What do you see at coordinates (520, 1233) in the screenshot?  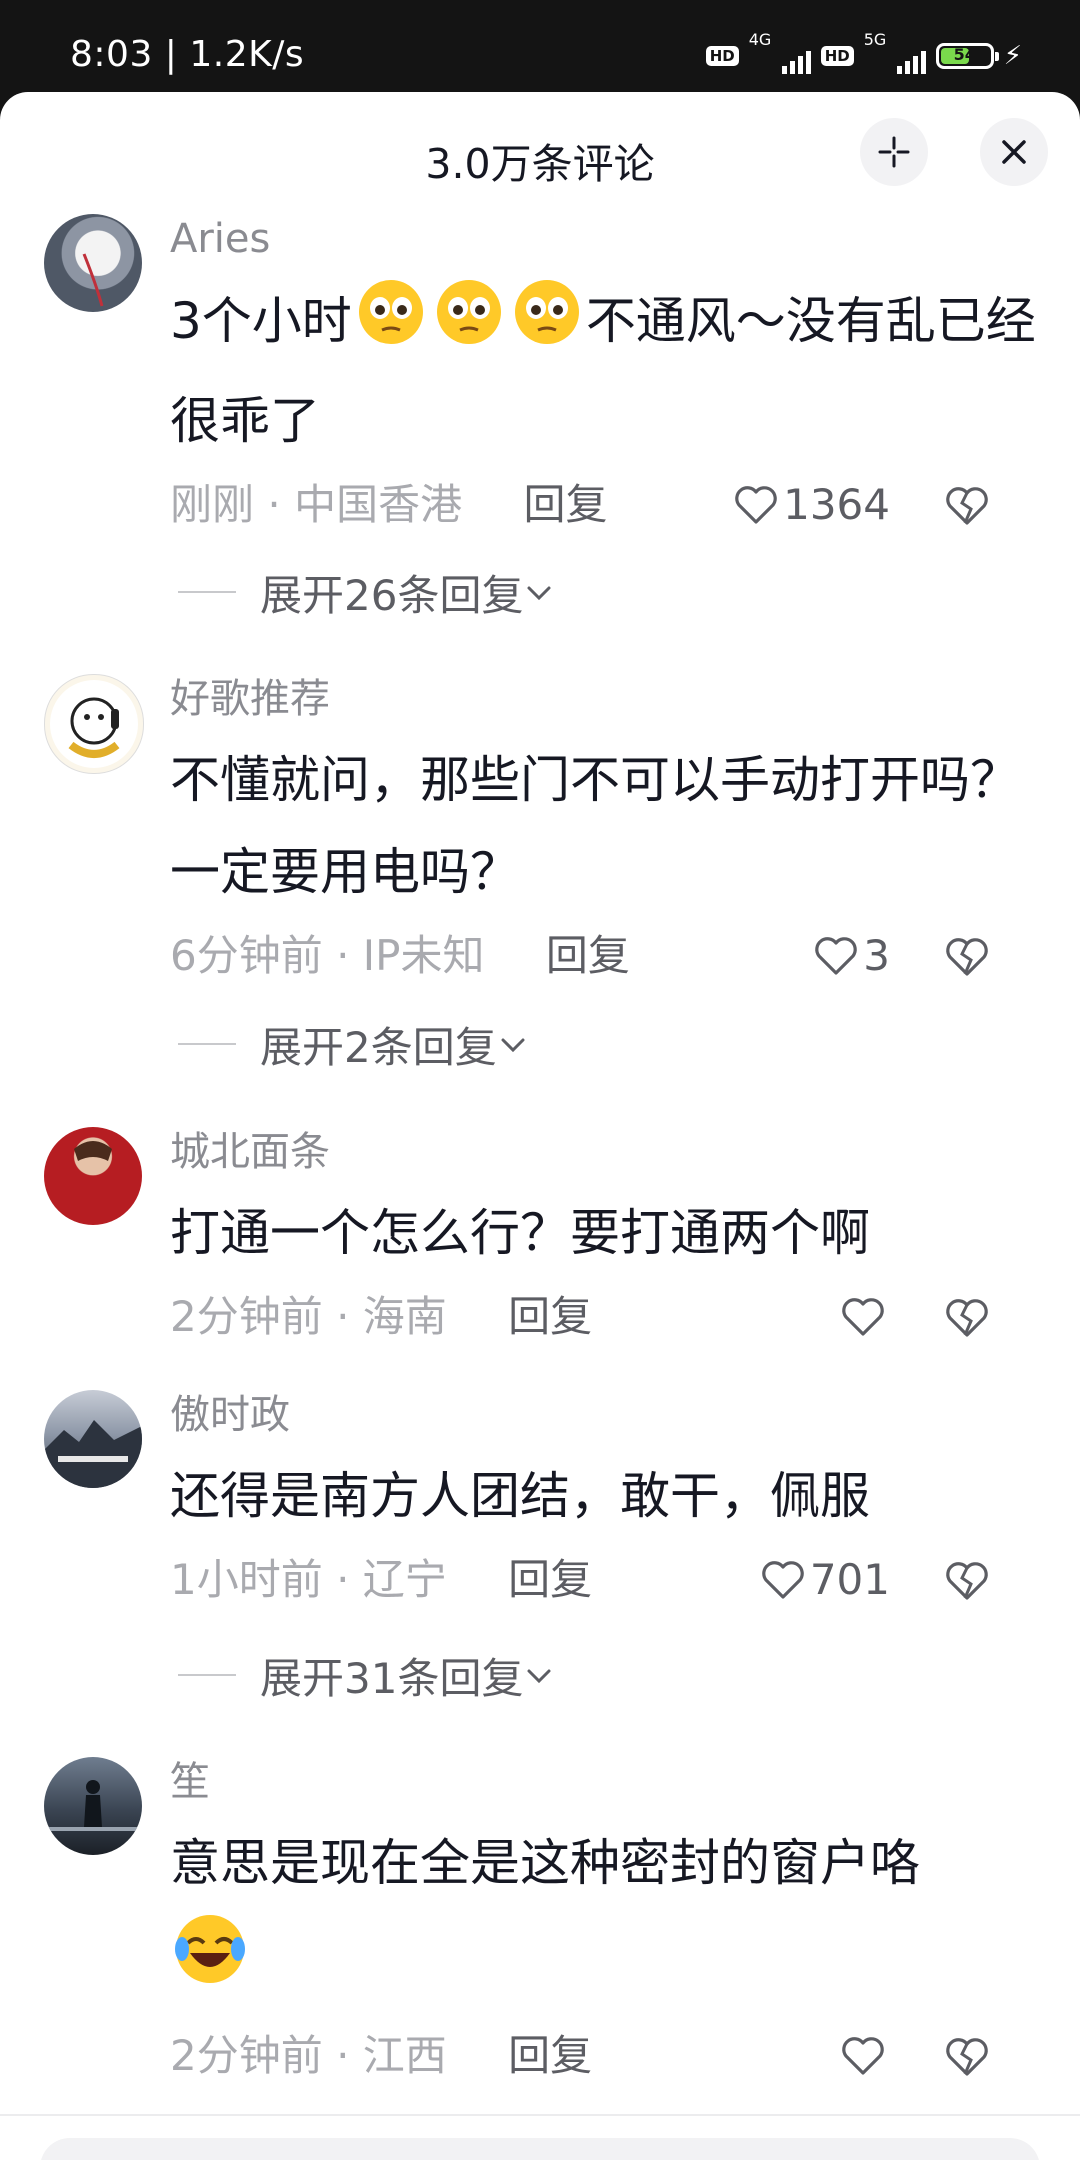 I see `comment-text: 打通一个怎么行？要打通两个啊` at bounding box center [520, 1233].